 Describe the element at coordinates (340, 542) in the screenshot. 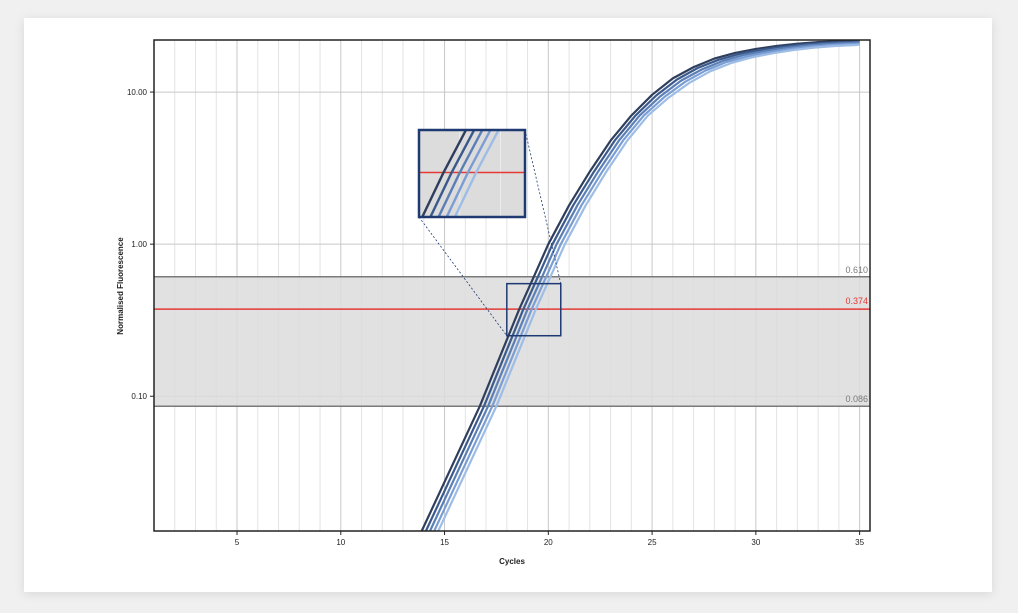

I see `x-tick-label: 10` at that location.